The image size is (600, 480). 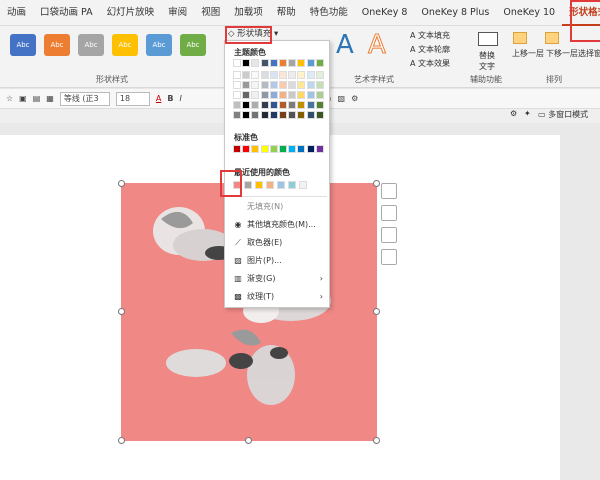 I want to click on tab-7: 特色功能, so click(x=329, y=13).